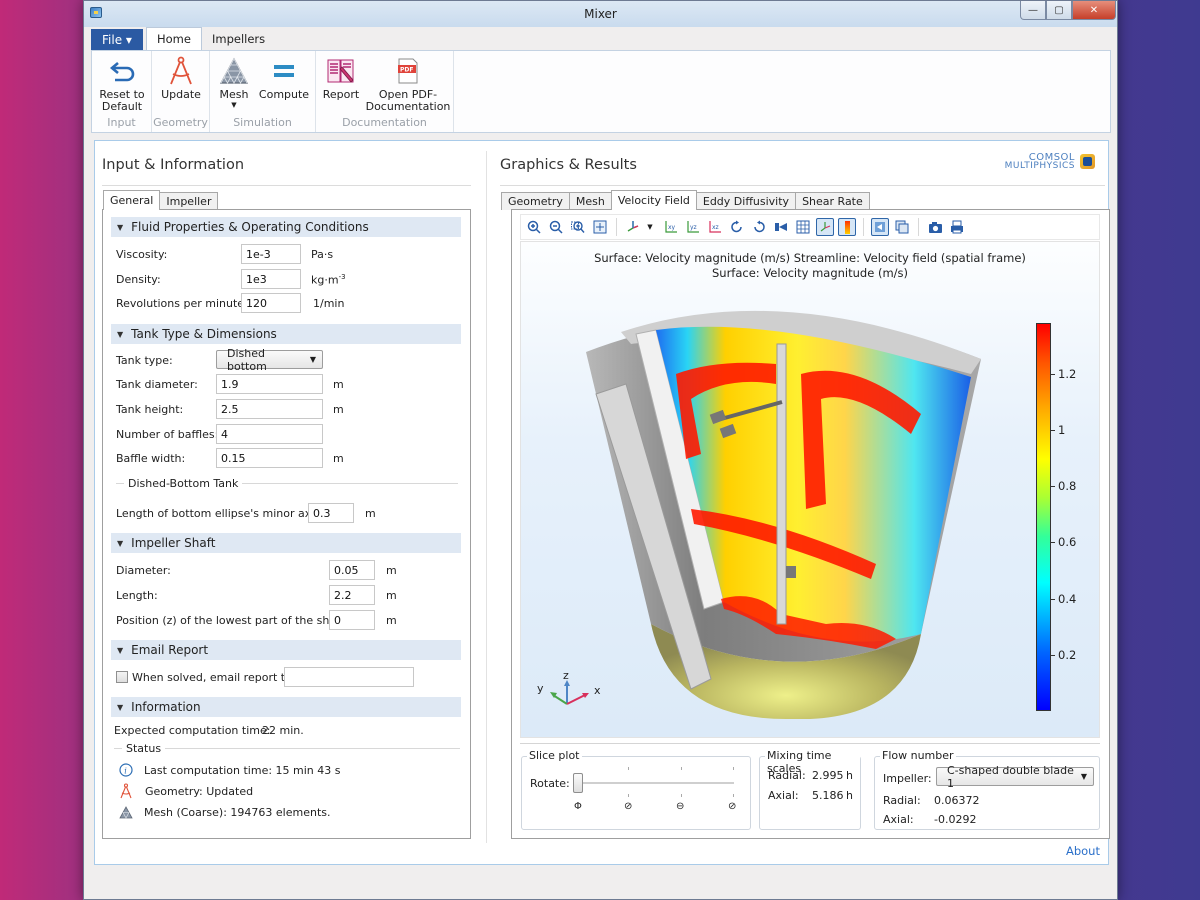 This screenshot has height=900, width=1200. I want to click on rotate-ccw-icon, so click(759, 227).